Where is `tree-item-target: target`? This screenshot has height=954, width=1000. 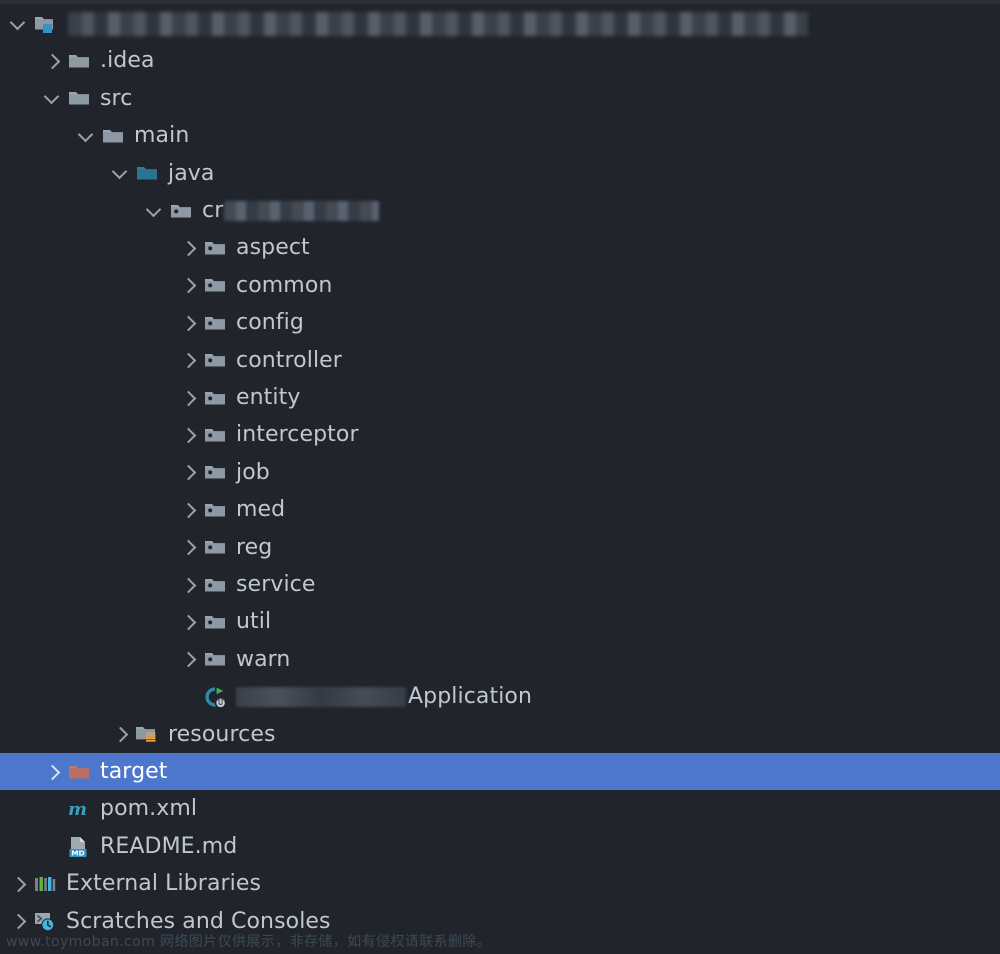
tree-item-target: target is located at coordinates (500, 771).